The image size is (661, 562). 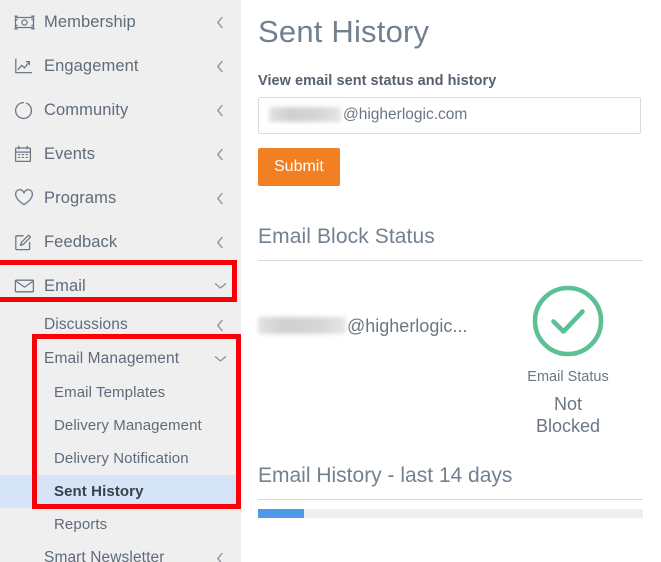 I want to click on sidebar-item-label: Community, so click(x=86, y=109).